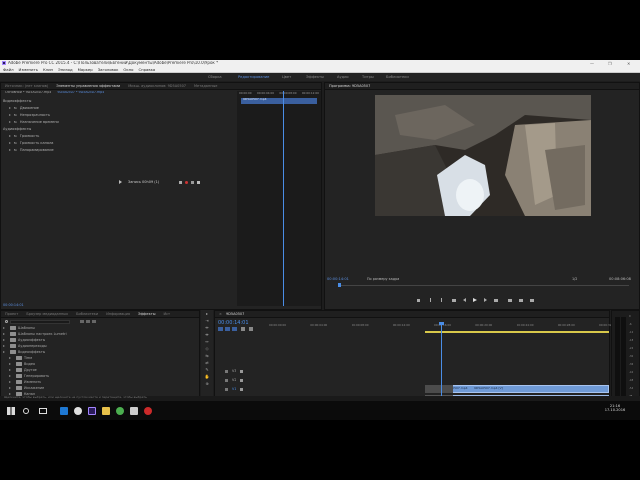 This screenshot has height=480, width=640. I want to click on pen-icon, so click(181, 182).